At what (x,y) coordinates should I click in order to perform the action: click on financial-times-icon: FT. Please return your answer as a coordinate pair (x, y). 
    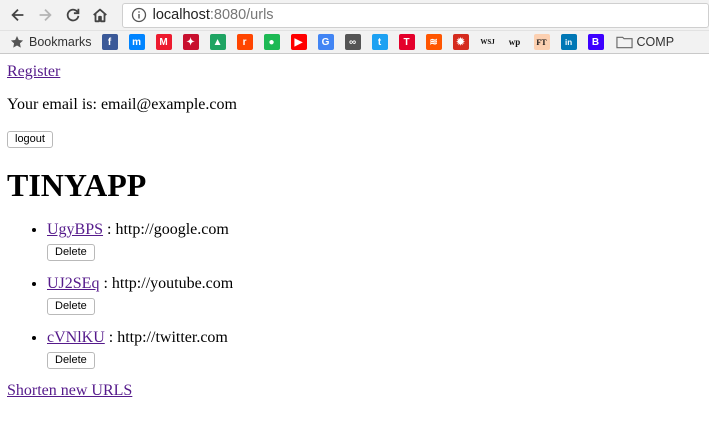
    Looking at the image, I should click on (541, 42).